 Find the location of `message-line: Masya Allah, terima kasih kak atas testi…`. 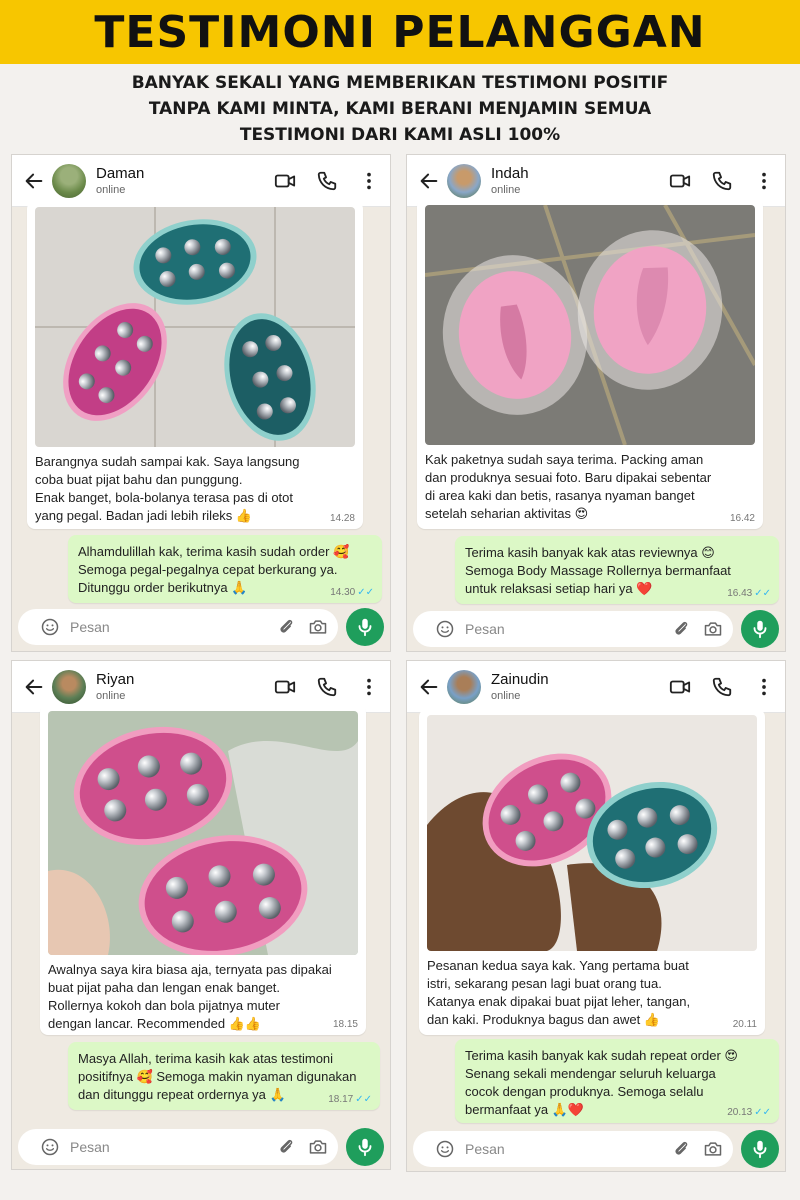

message-line: Masya Allah, terima kasih kak atas testi… is located at coordinates (206, 1058).